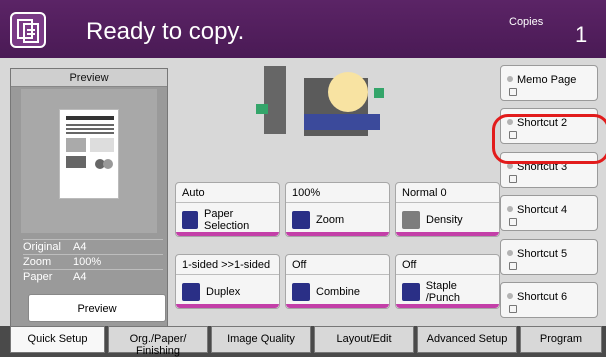  I want to click on setting-combine: Off Combine, so click(337, 281).